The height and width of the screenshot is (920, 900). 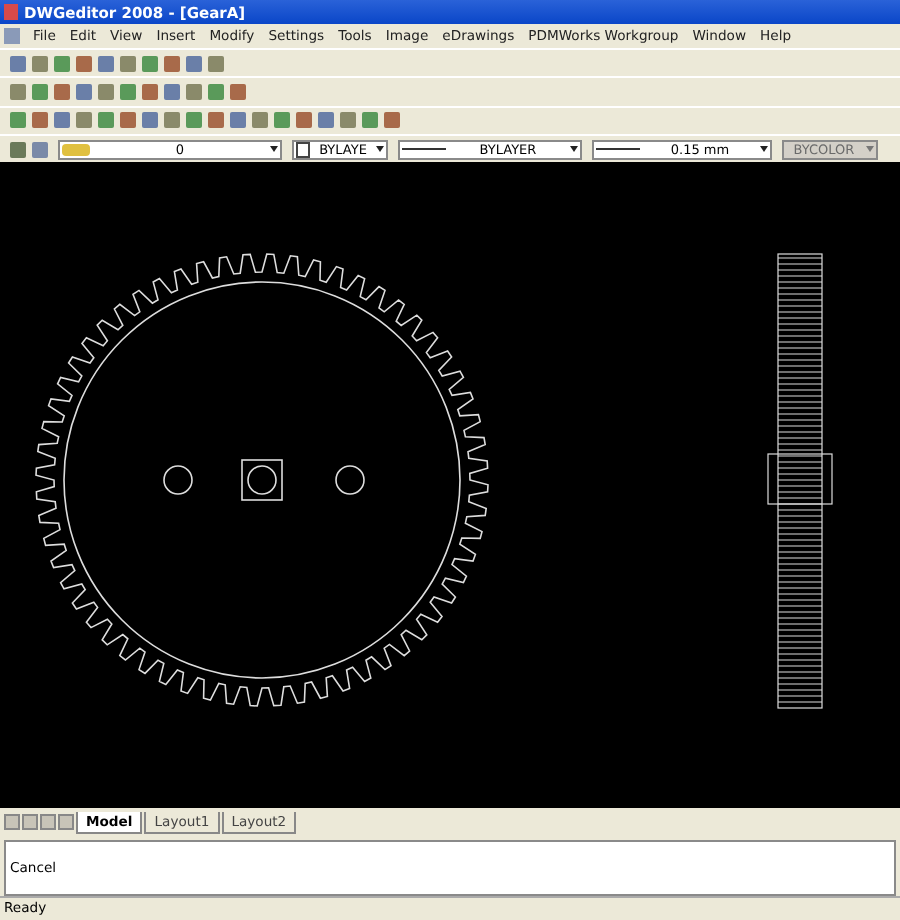 I want to click on color-swatch, so click(x=303, y=149).